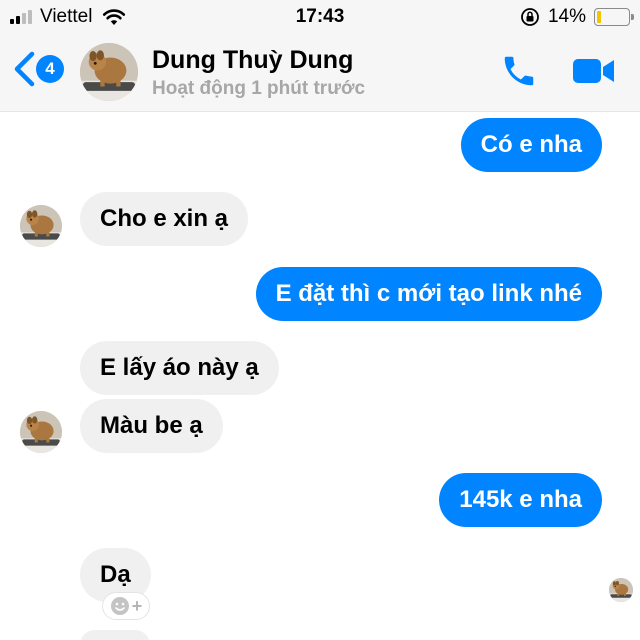 The height and width of the screenshot is (640, 640). What do you see at coordinates (520, 500) in the screenshot?
I see `message-bubble-outgoing: 145k e nha` at bounding box center [520, 500].